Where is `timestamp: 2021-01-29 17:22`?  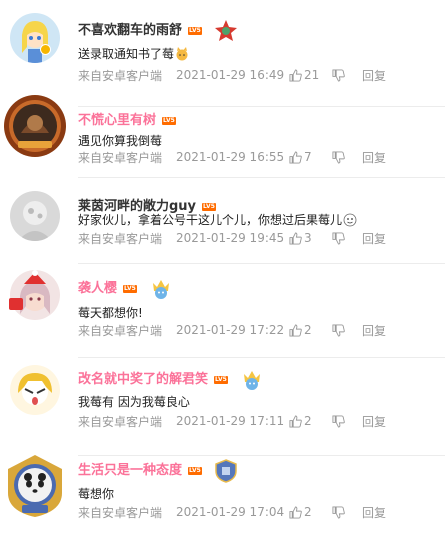
timestamp: 2021-01-29 17:22 is located at coordinates (230, 330).